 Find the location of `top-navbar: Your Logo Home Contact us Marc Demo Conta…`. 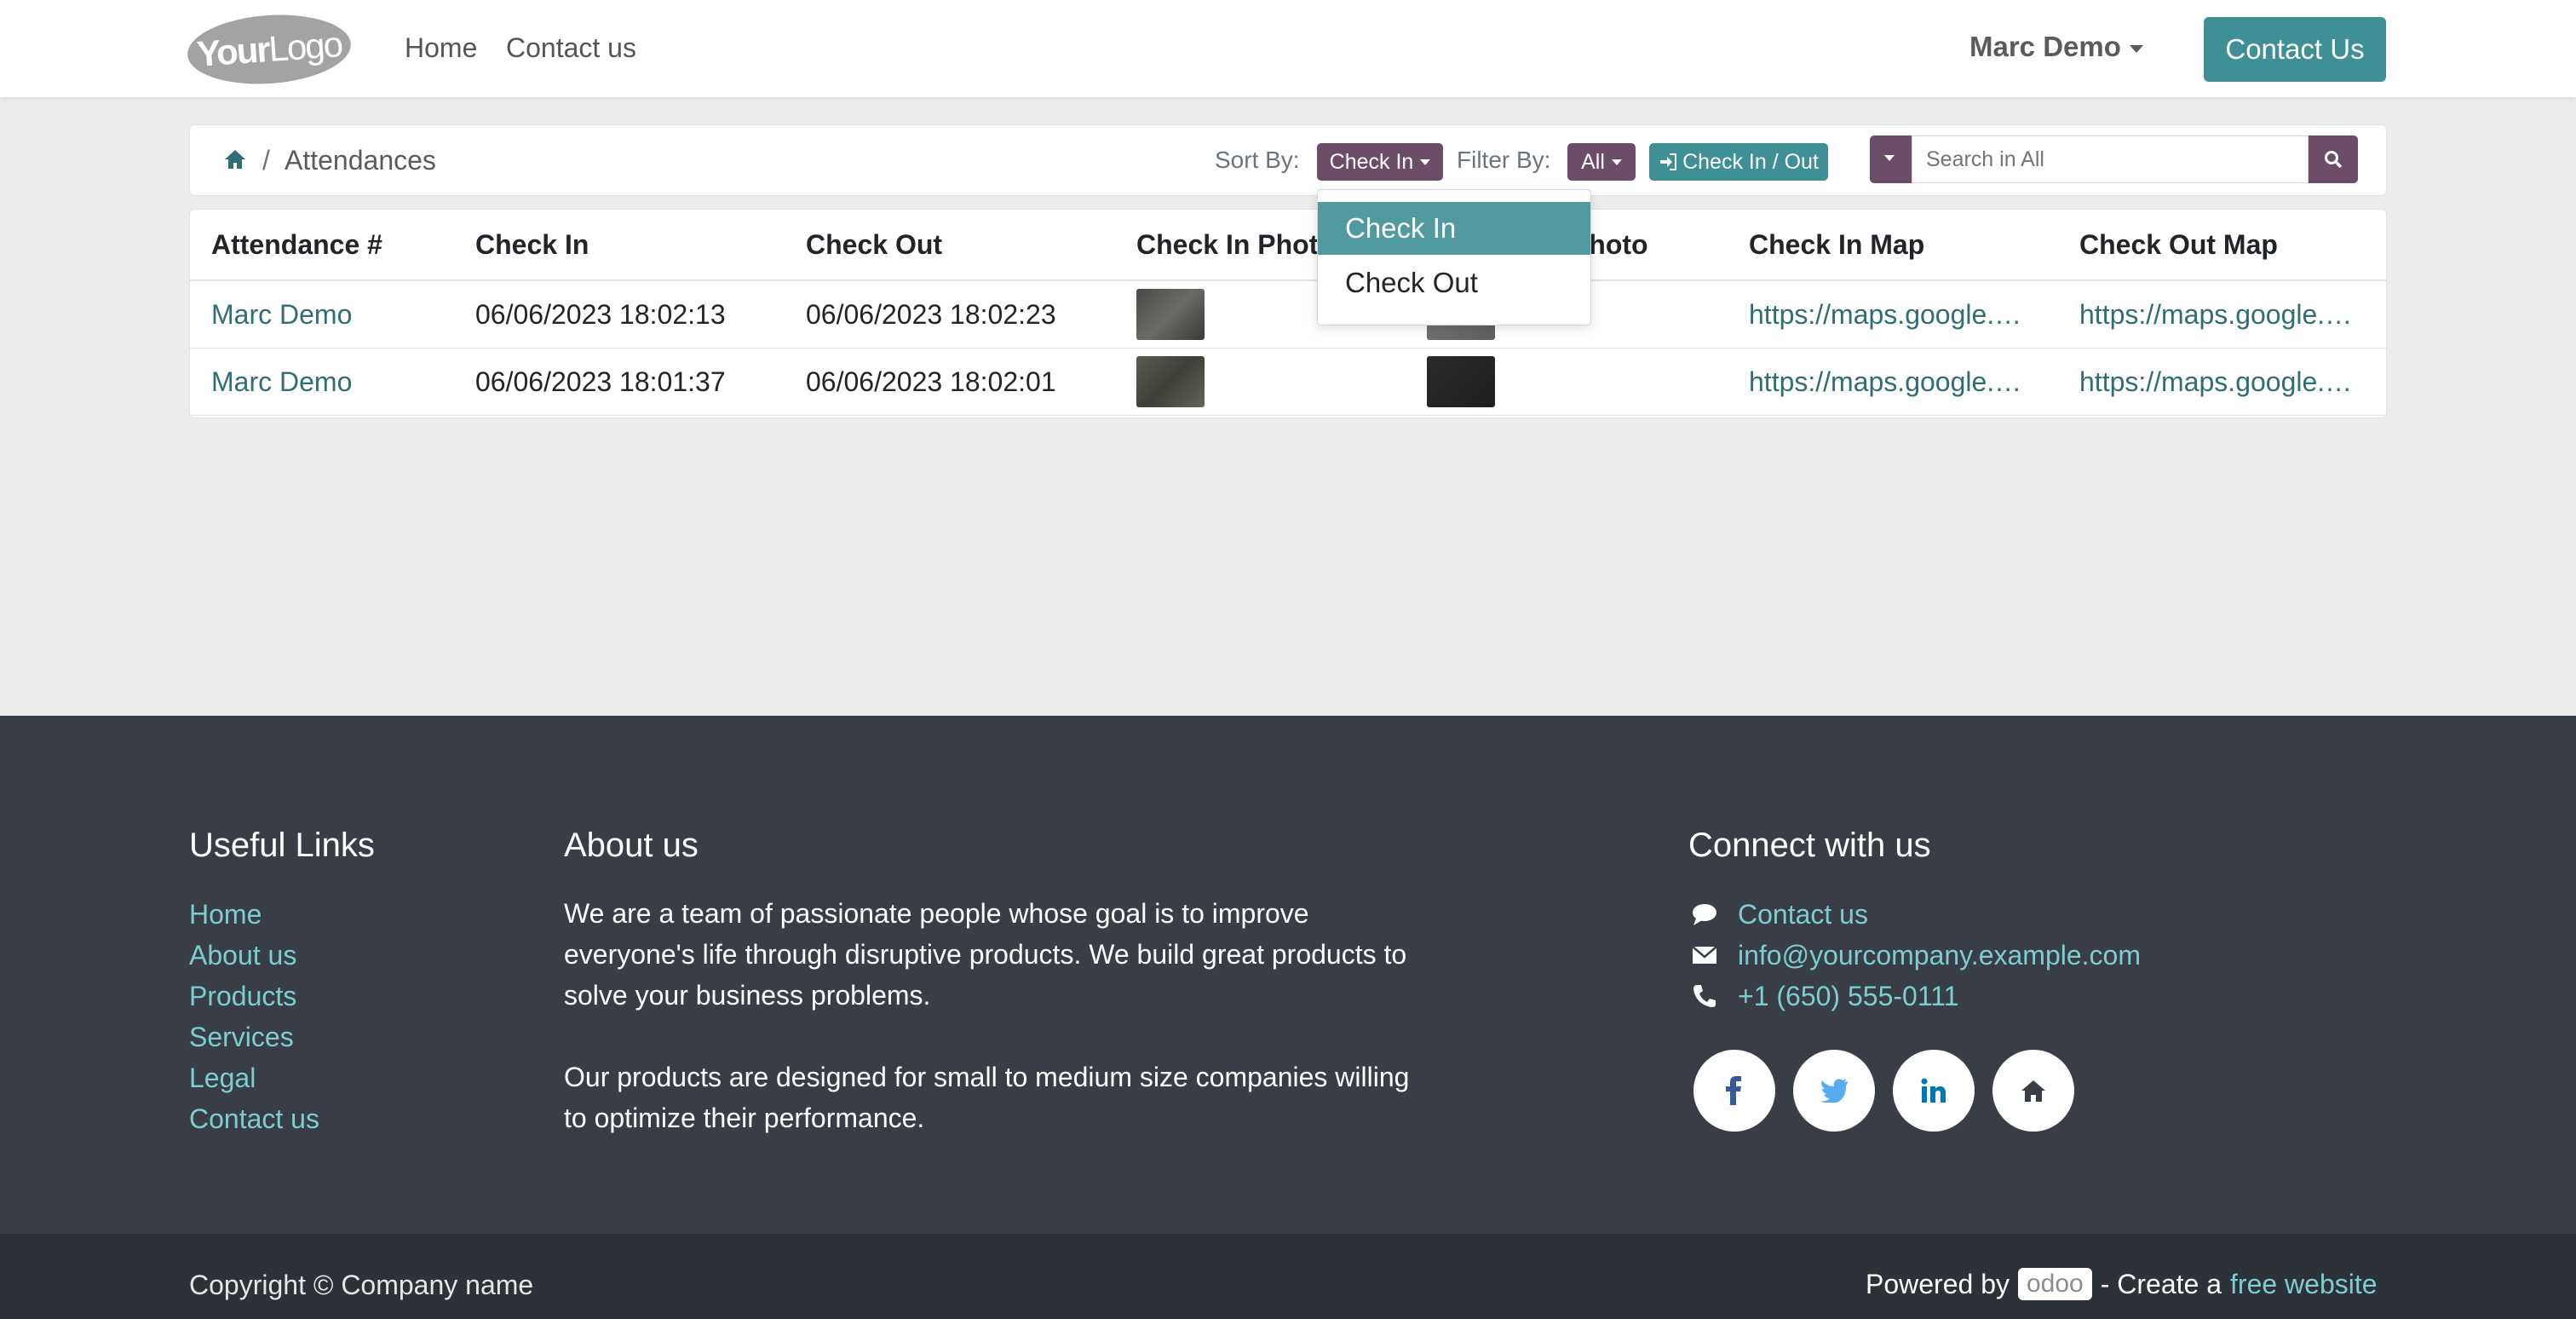

top-navbar: Your Logo Home Contact us Marc Demo Conta… is located at coordinates (1288, 48).